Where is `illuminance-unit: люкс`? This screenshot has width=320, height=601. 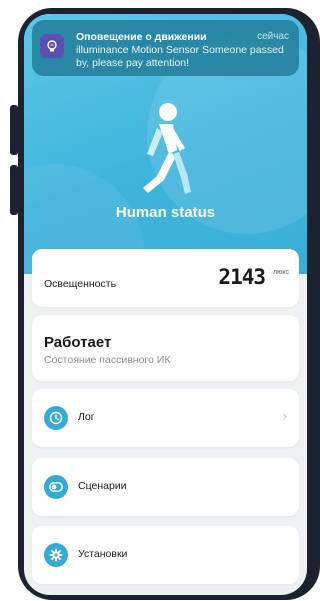 illuminance-unit: люкс is located at coordinates (281, 272).